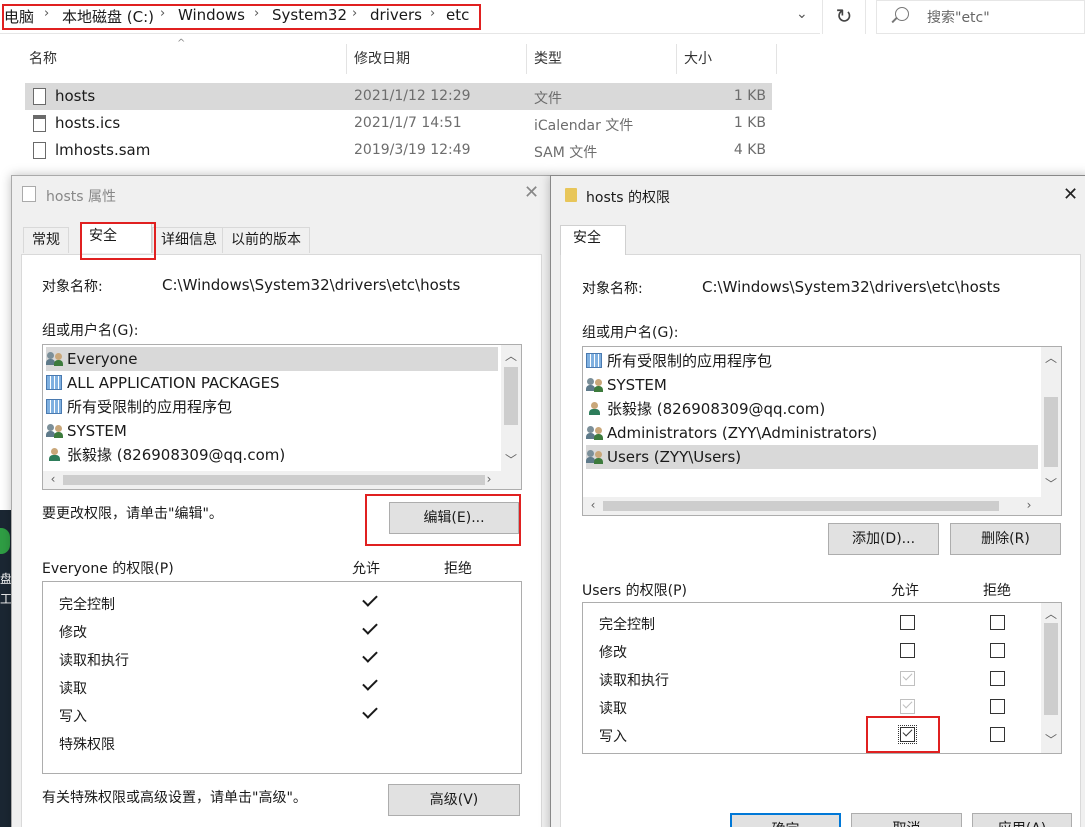  Describe the element at coordinates (412, 150) in the screenshot. I see `file-date: 2019/3/19 12:49` at that location.